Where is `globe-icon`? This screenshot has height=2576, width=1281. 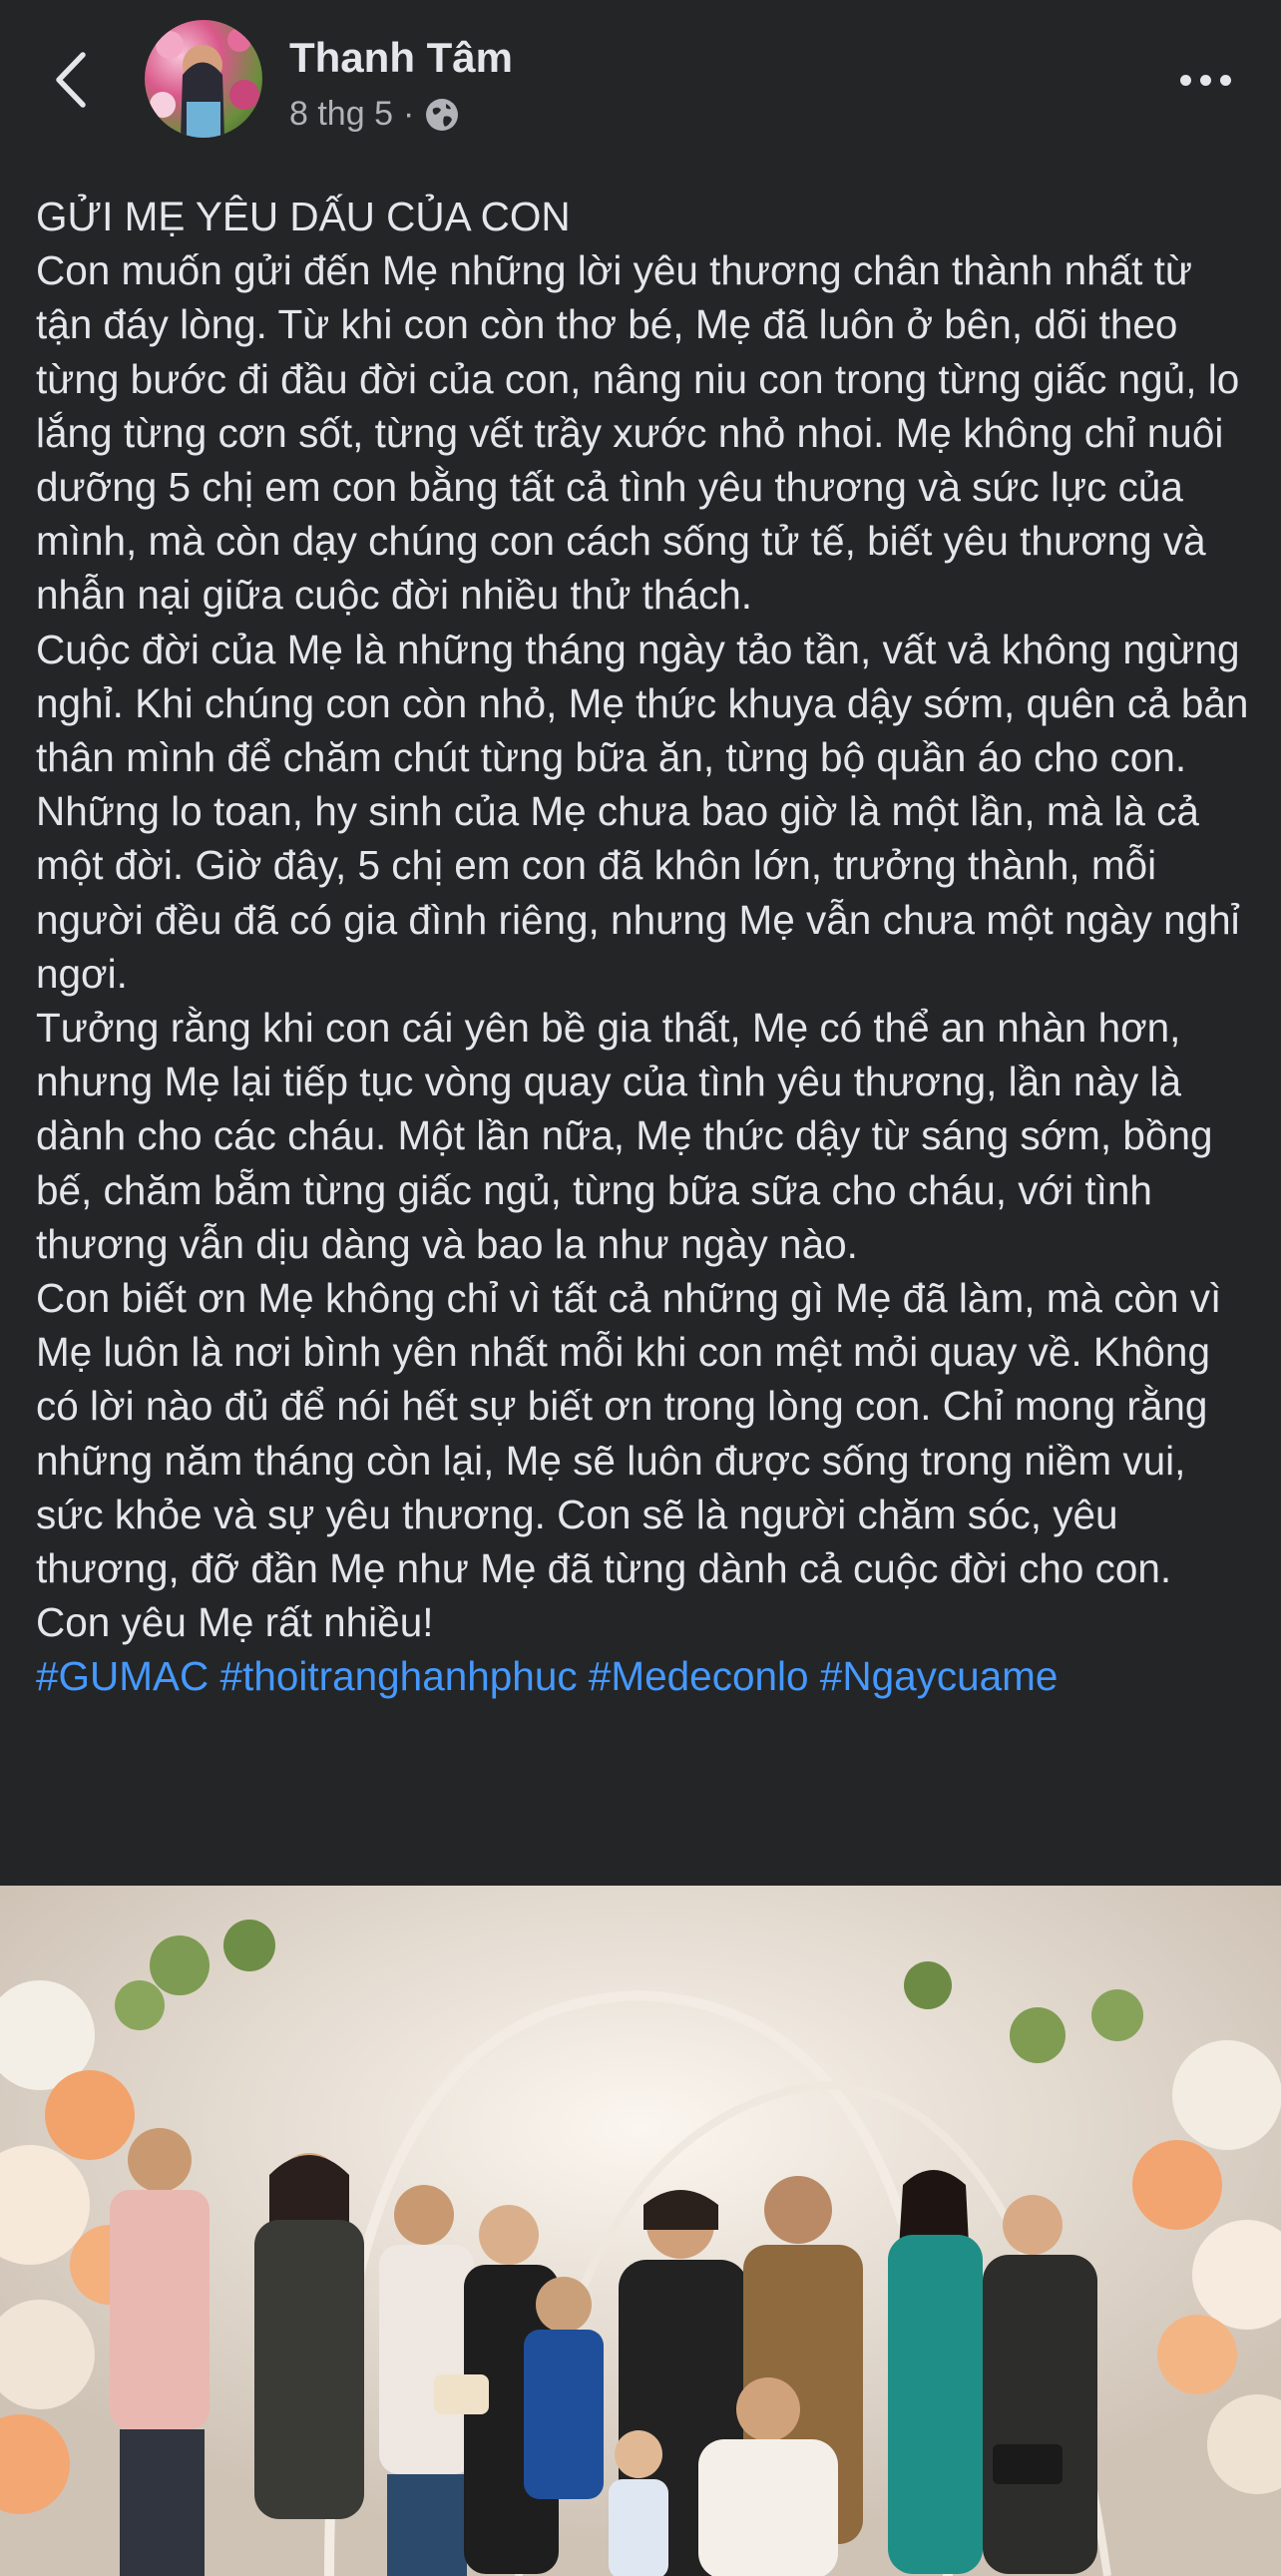 globe-icon is located at coordinates (442, 114).